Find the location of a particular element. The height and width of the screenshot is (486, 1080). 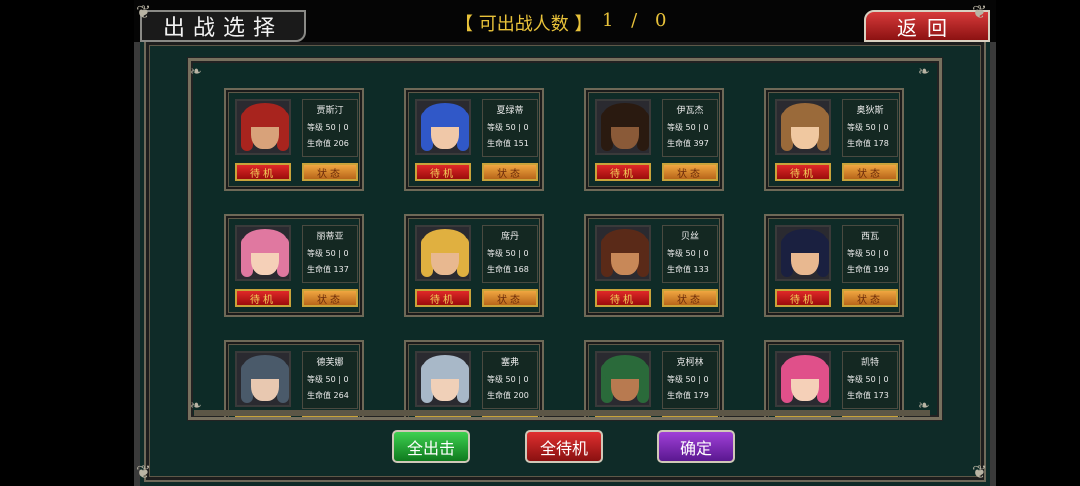

unit-name: 贝丝 is located at coordinates (689, 237).